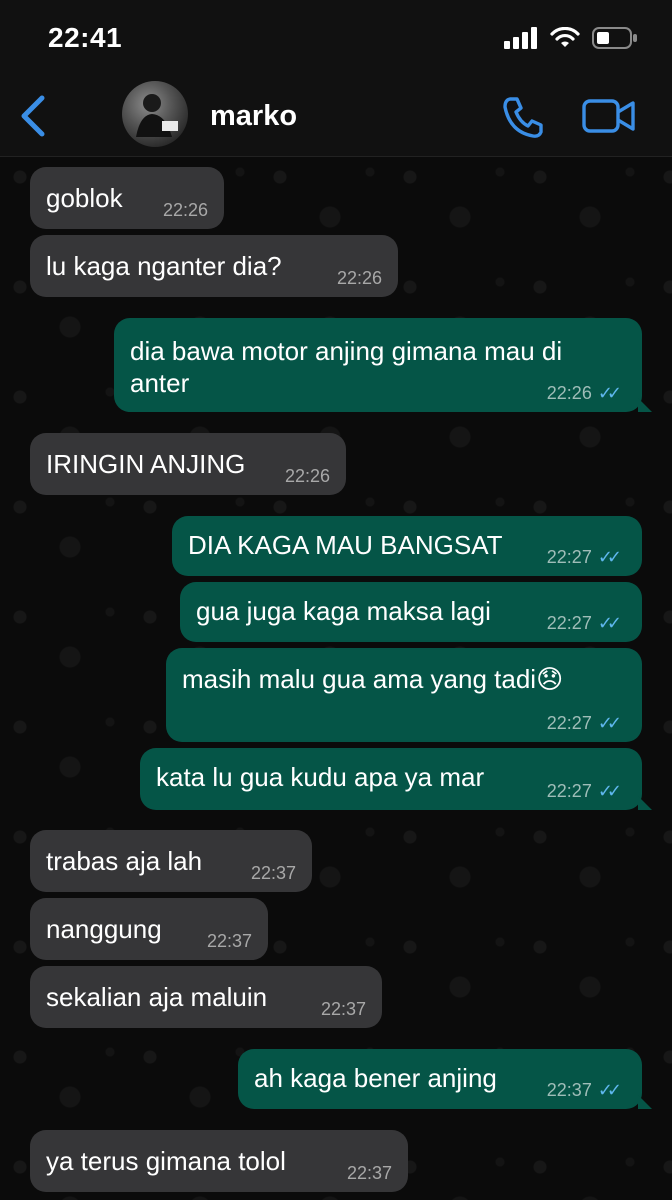 The height and width of the screenshot is (1200, 672). What do you see at coordinates (411, 612) in the screenshot?
I see `message-outgoing: gua juga kaga maksa lagi 22:27 ✓✓` at bounding box center [411, 612].